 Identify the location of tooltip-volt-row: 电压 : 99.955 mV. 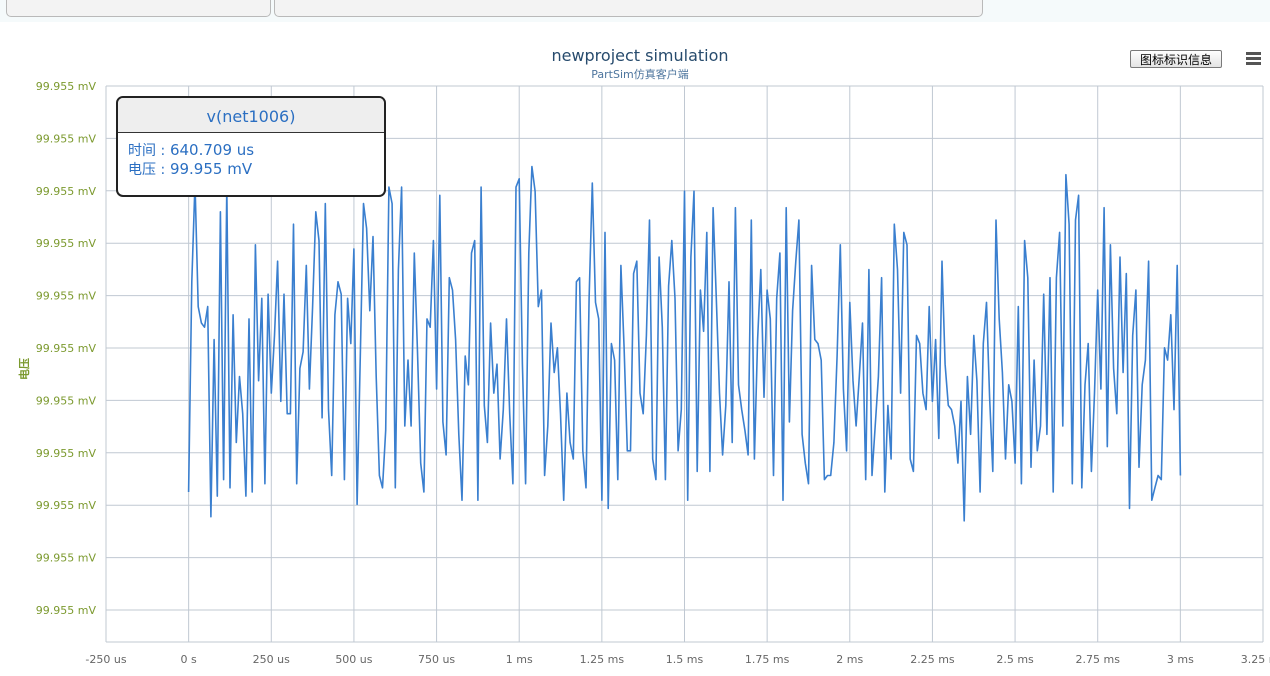
(251, 169).